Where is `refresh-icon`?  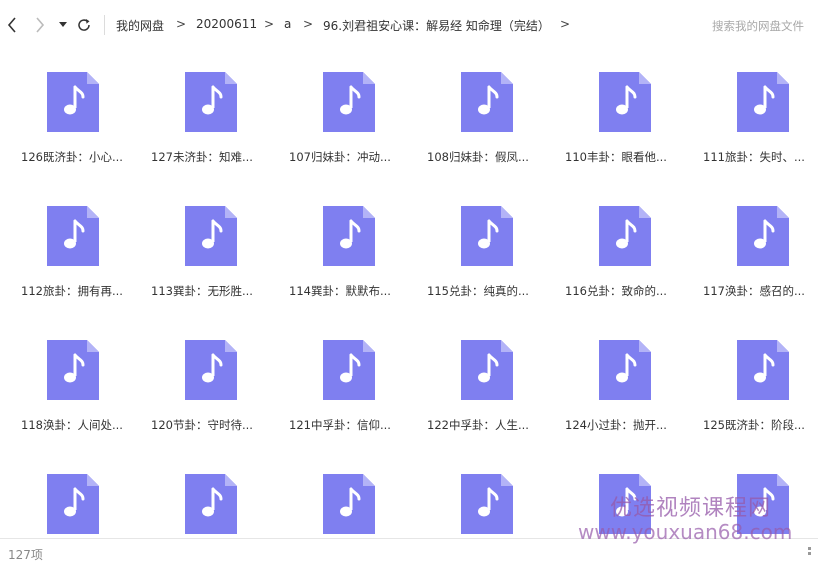 refresh-icon is located at coordinates (84, 25).